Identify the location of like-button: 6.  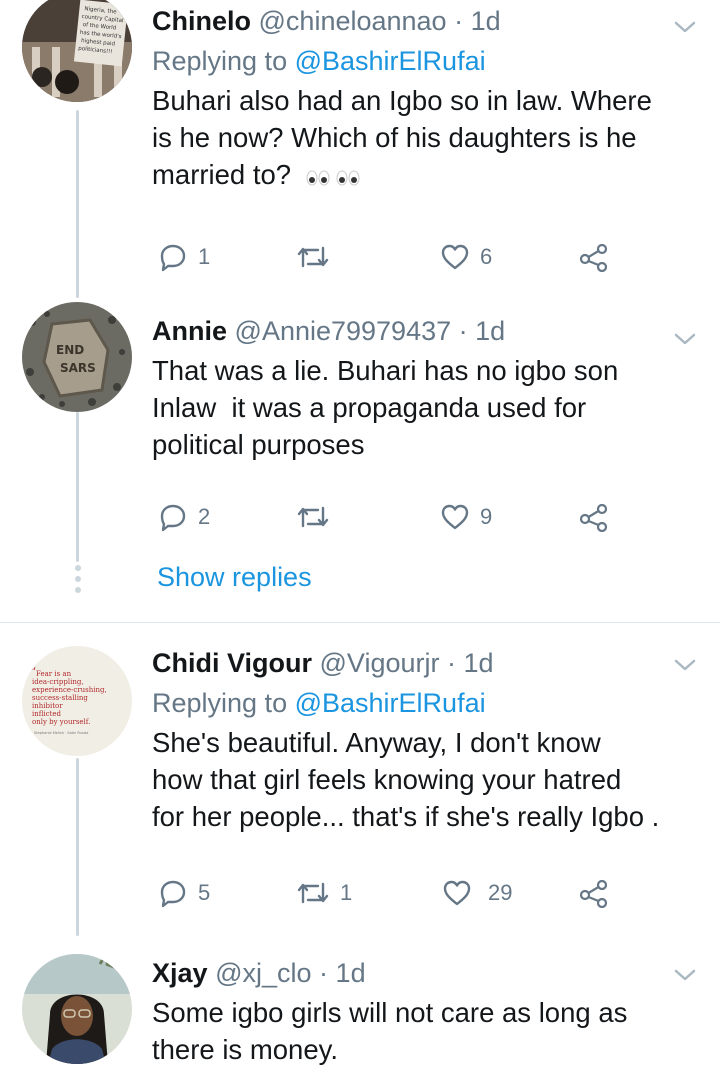
(466, 257).